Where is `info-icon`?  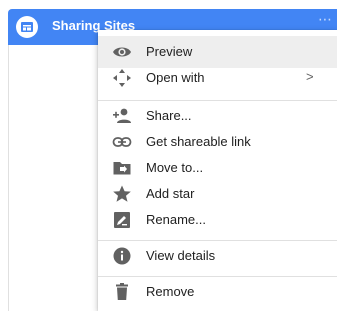 info-icon is located at coordinates (122, 256).